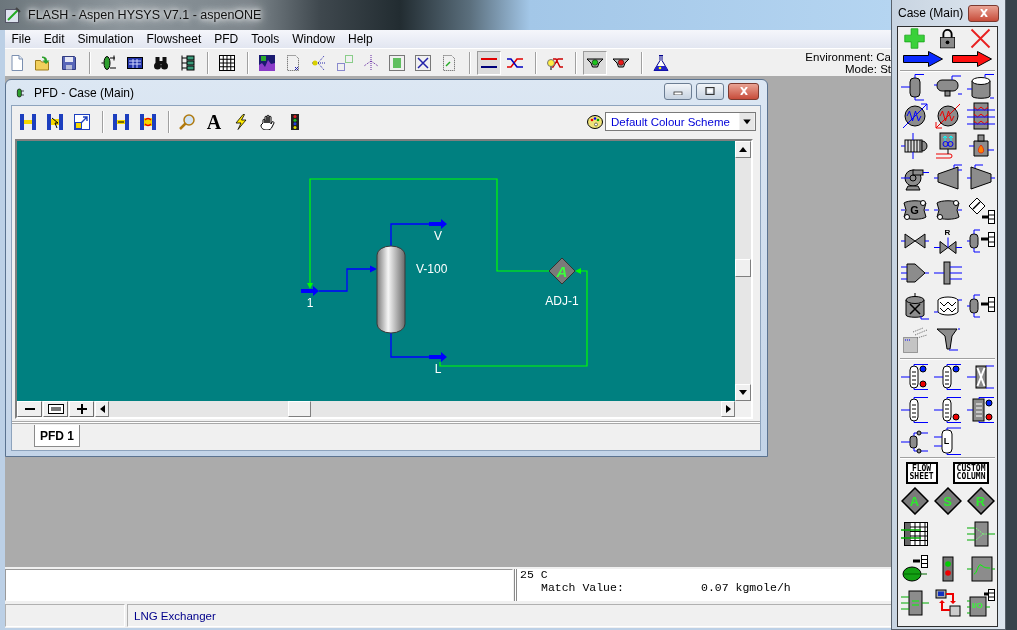  I want to click on vertical-scrollbar, so click(743, 271).